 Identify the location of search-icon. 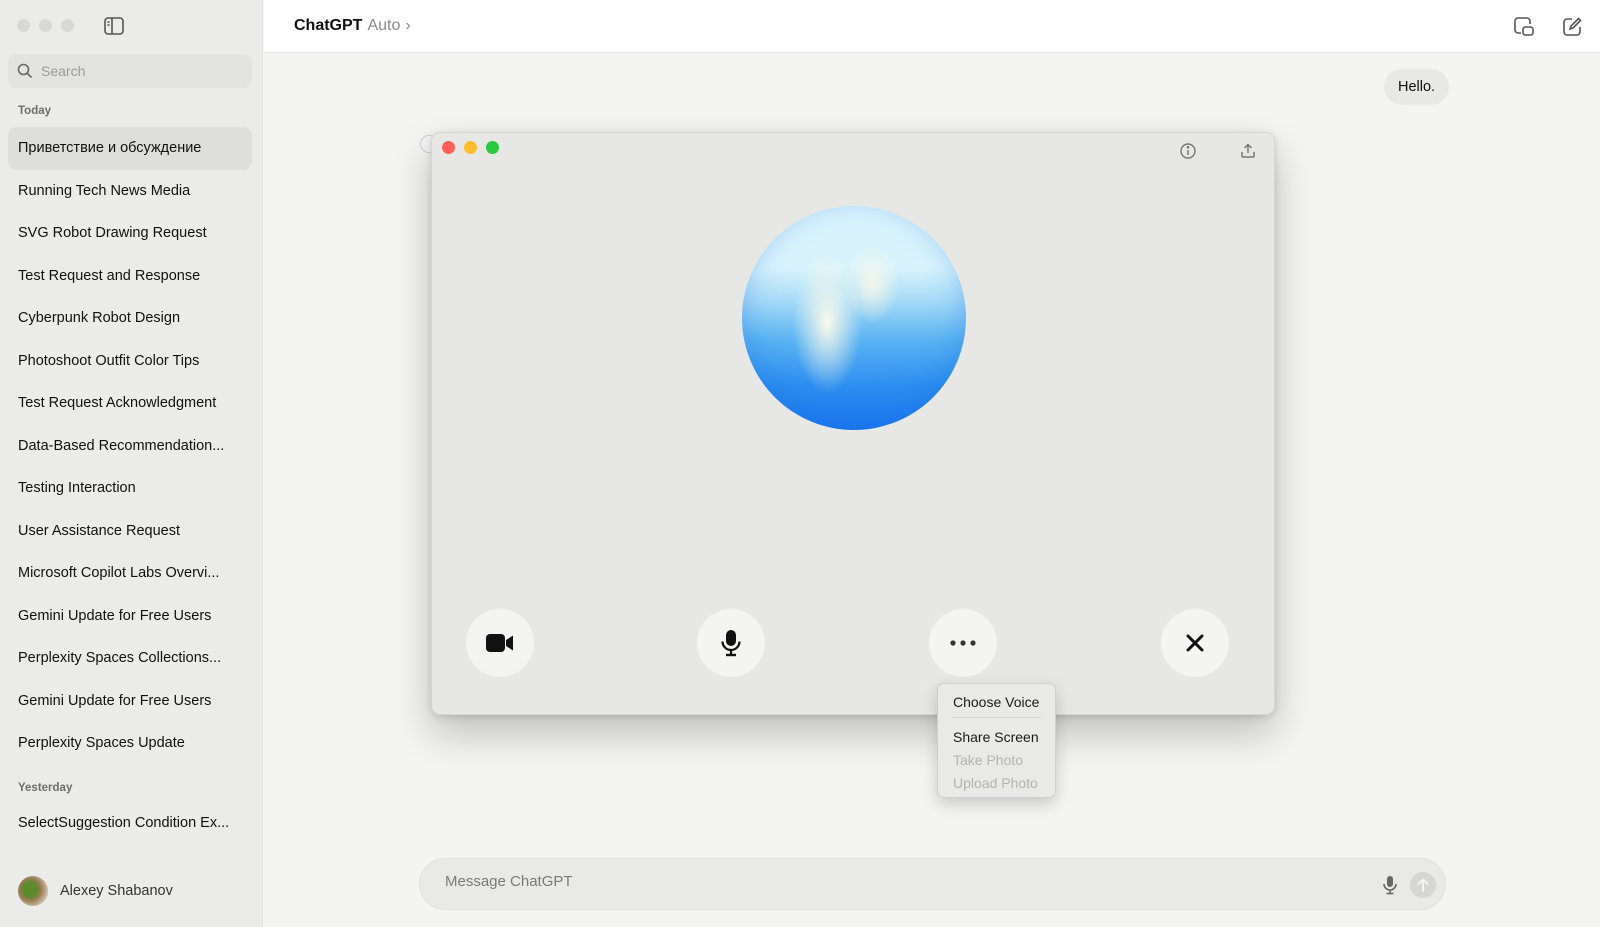
(25, 71).